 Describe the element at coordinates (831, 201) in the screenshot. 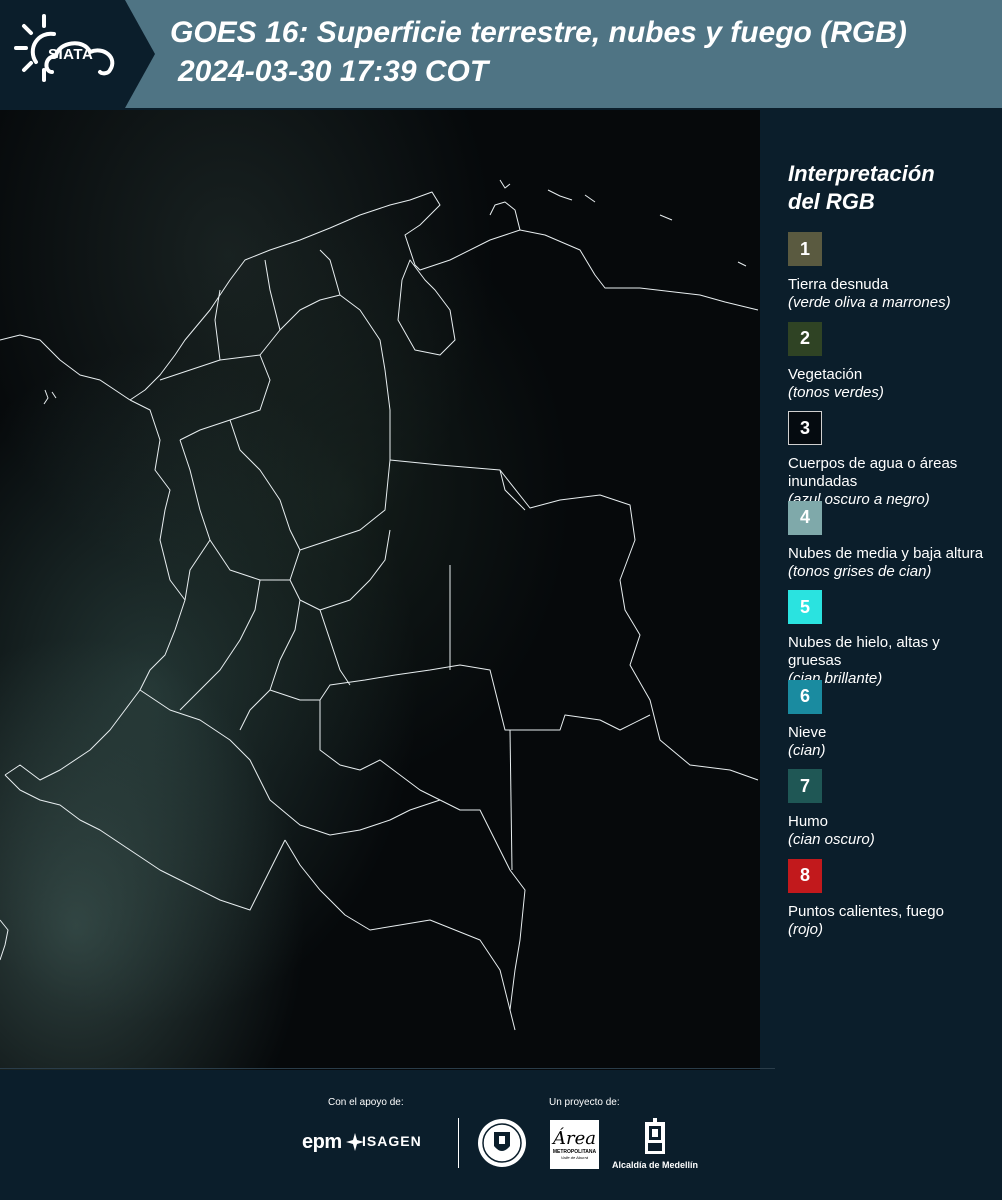

I see `legend-title-line2: del RGB` at that location.